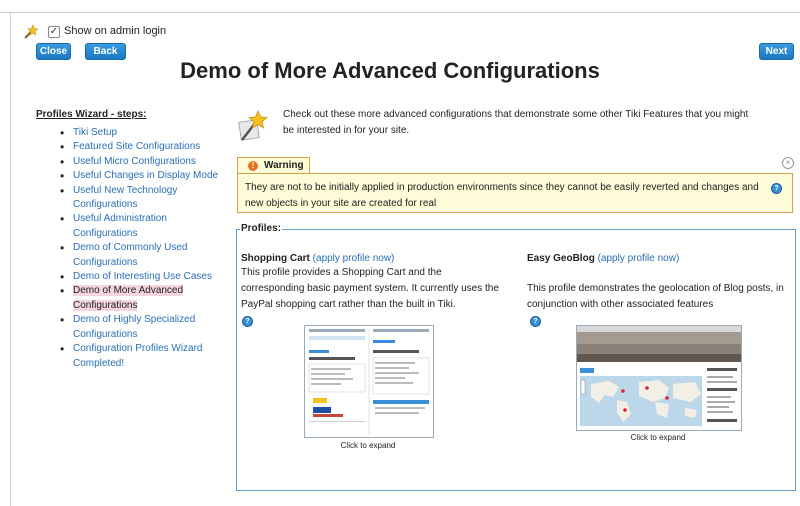  I want to click on shopping-cart-name: Shopping Cart, so click(275, 258).